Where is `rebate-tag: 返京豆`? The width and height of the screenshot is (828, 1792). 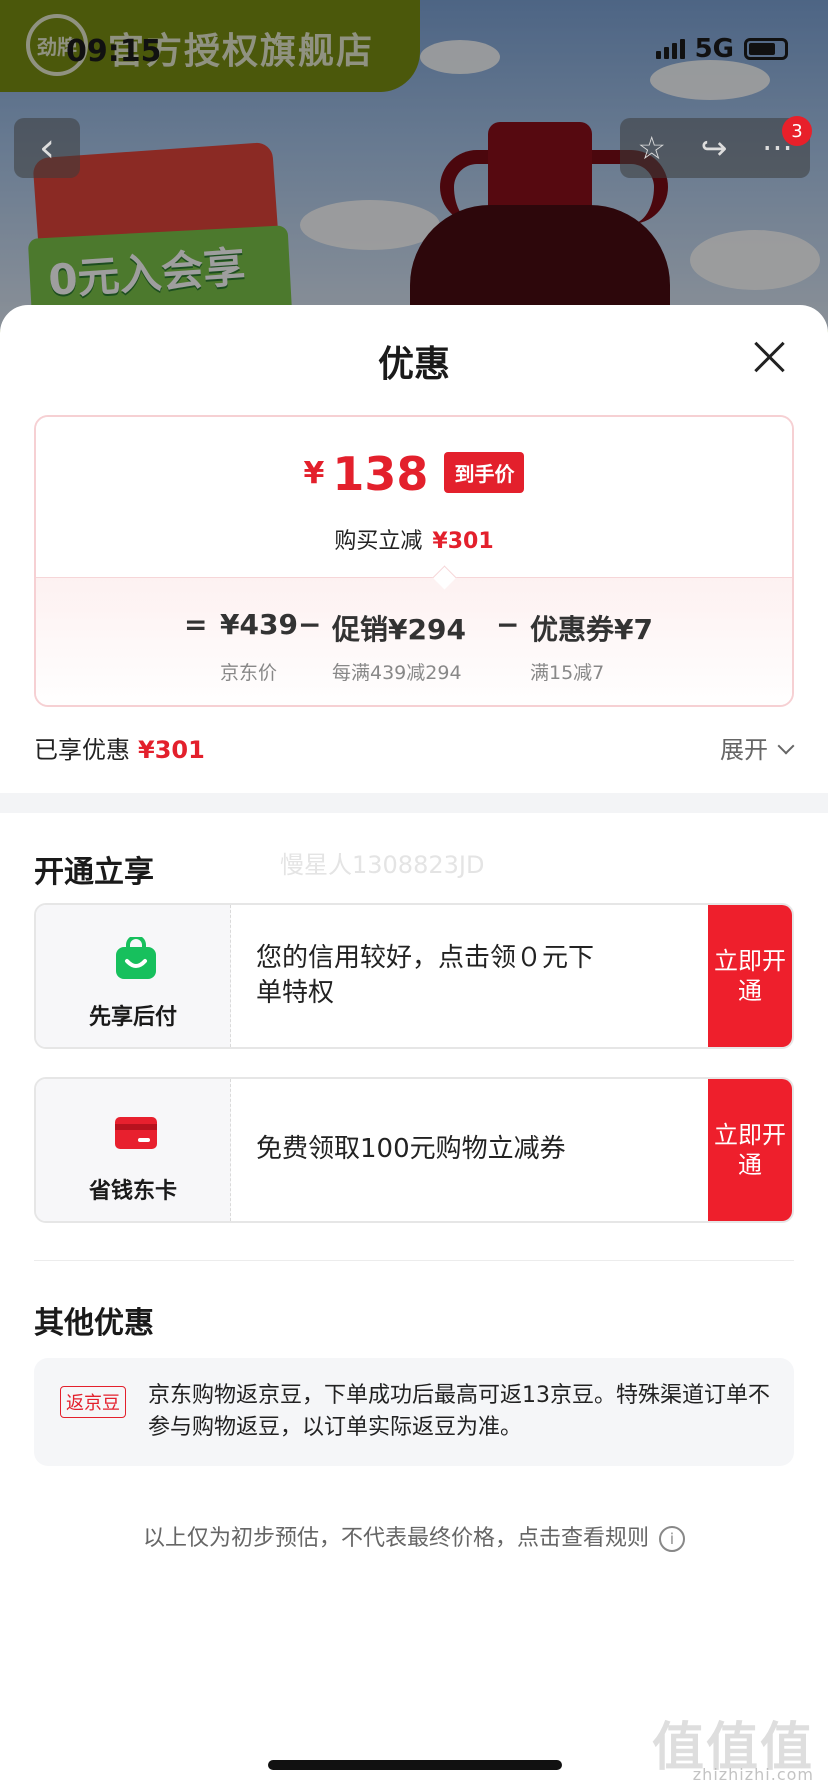
rebate-tag: 返京豆 is located at coordinates (93, 1402).